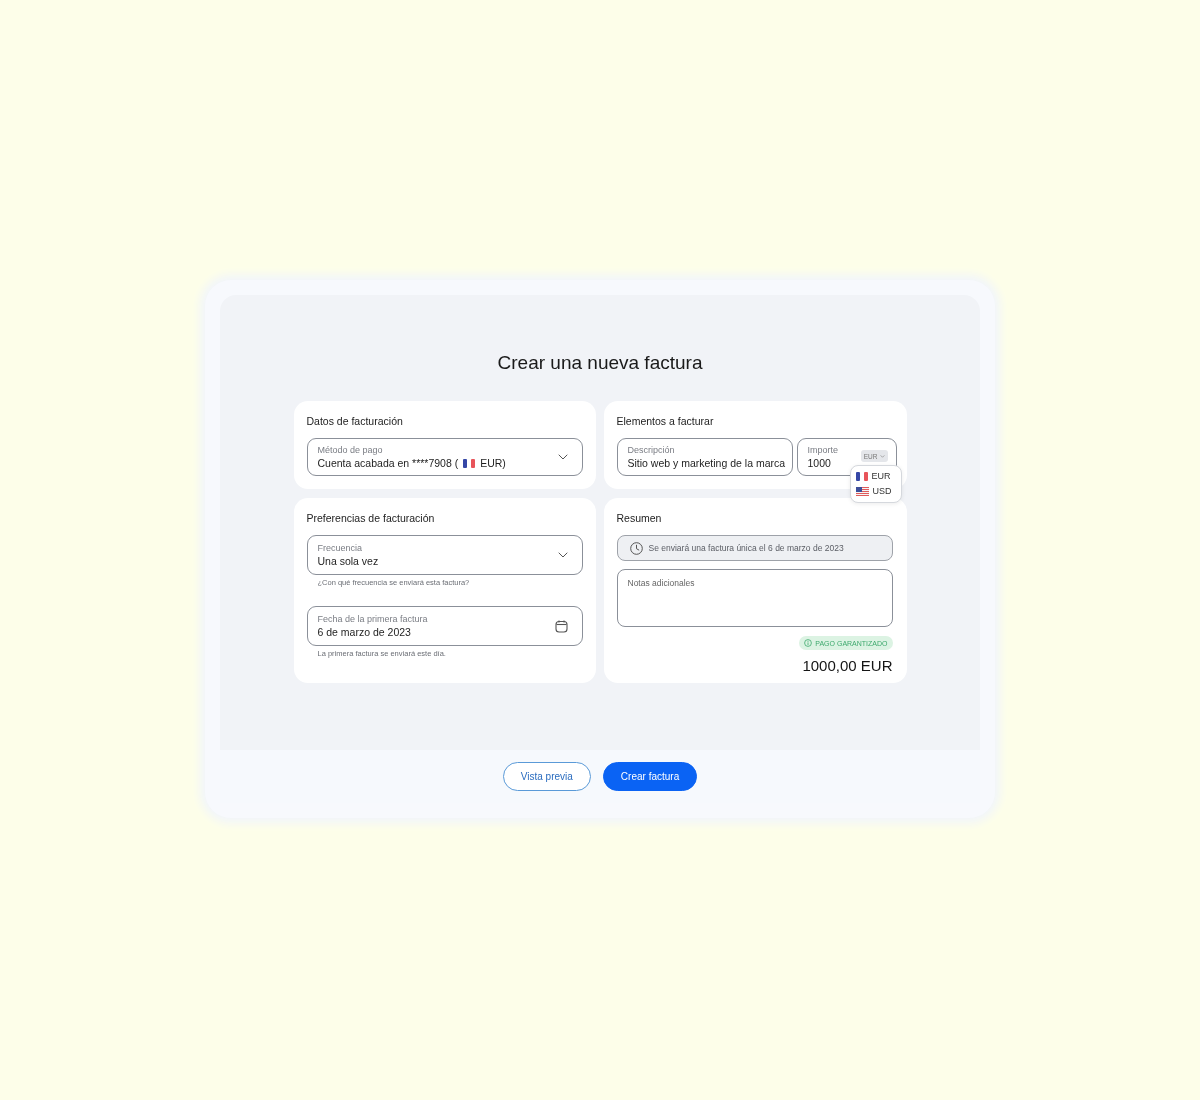  I want to click on section-heading: Resumen, so click(639, 518).